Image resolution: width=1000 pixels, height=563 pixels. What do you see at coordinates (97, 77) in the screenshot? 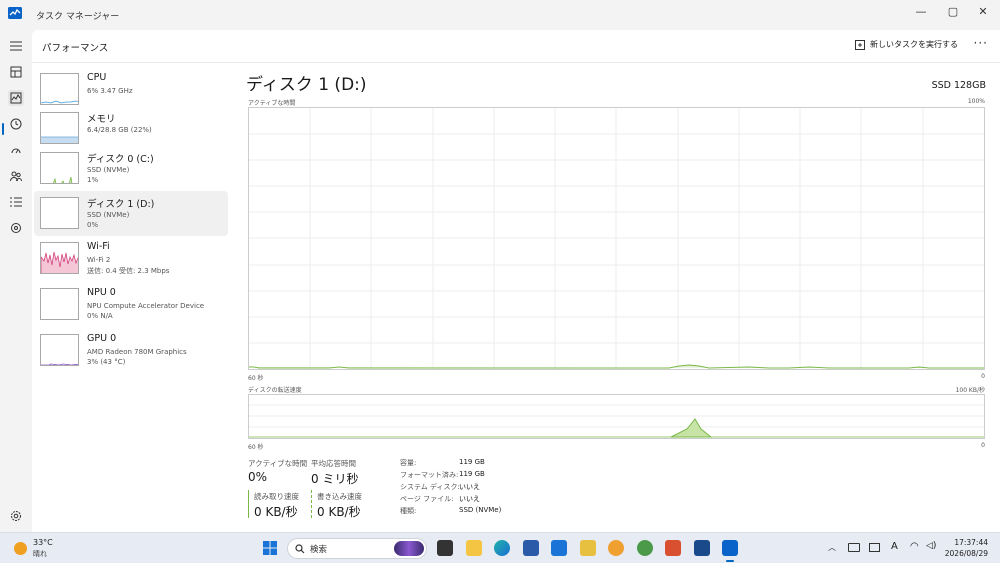
I see `device-name: CPU` at bounding box center [97, 77].